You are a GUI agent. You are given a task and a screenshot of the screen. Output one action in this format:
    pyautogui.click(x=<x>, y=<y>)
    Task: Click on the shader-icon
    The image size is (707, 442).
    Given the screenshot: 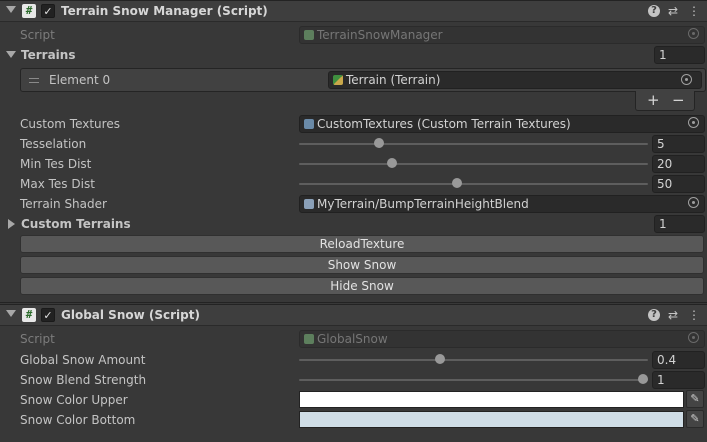 What is the action you would take?
    pyautogui.click(x=309, y=204)
    